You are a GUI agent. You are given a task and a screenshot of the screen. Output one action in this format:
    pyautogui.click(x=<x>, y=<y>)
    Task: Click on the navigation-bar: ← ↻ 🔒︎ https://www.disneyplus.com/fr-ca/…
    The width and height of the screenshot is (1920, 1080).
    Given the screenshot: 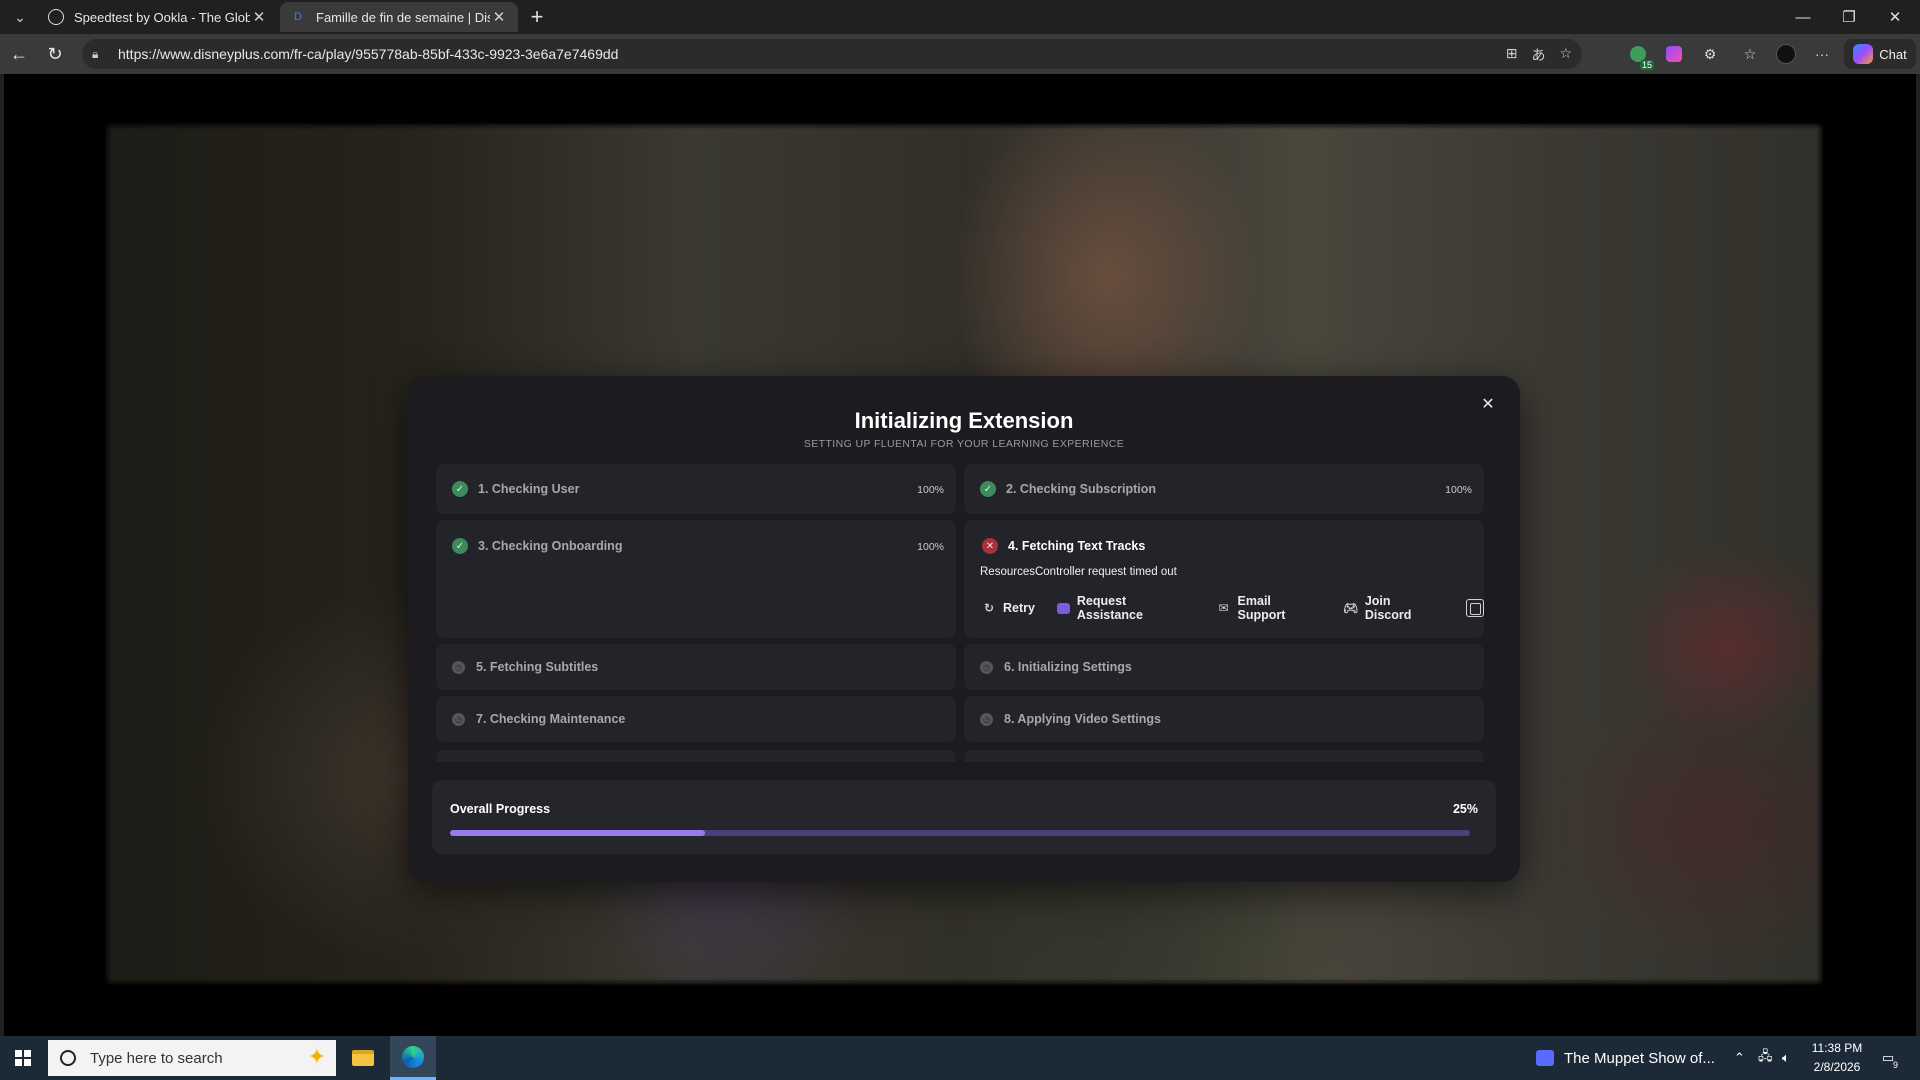 What is the action you would take?
    pyautogui.click(x=960, y=54)
    